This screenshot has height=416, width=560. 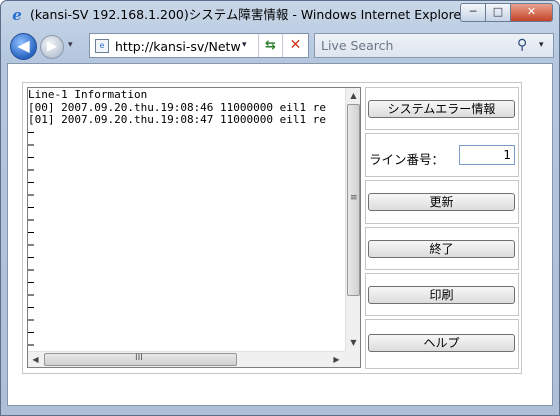 I want to click on back-button: ◀, so click(x=23, y=46).